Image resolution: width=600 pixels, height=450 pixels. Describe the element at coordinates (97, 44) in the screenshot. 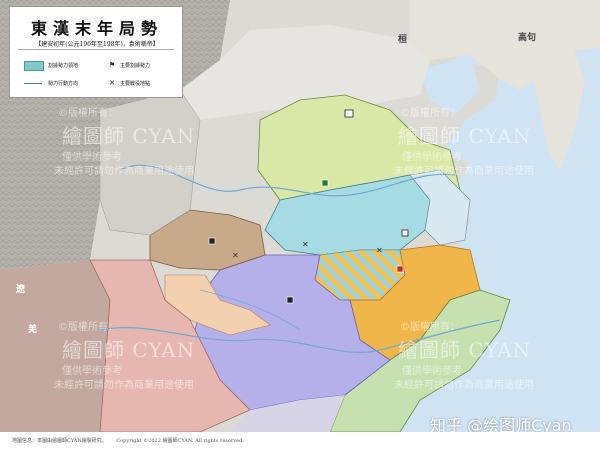

I see `map-subtitle: 【建安初年(公元196年至198年)，袁術稱帝】` at that location.